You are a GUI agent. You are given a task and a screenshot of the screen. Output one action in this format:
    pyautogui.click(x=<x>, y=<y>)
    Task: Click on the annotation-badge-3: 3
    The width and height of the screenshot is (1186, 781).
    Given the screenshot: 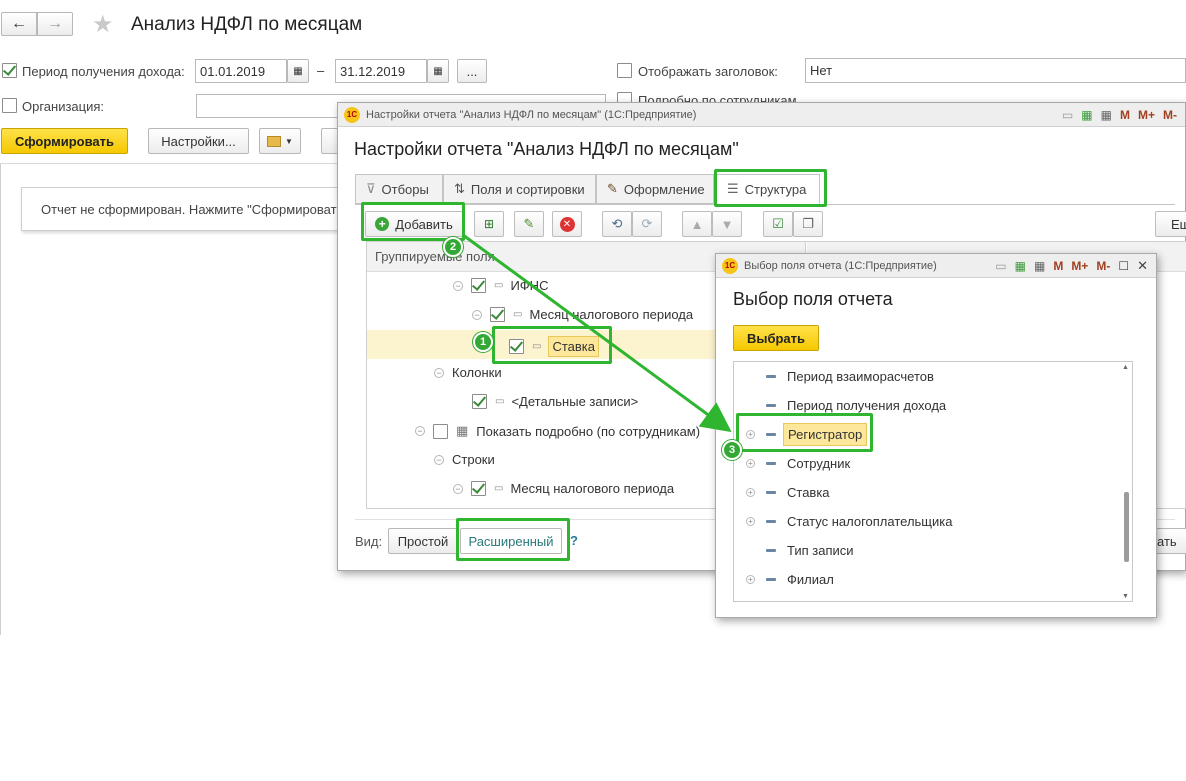 What is the action you would take?
    pyautogui.click(x=732, y=450)
    